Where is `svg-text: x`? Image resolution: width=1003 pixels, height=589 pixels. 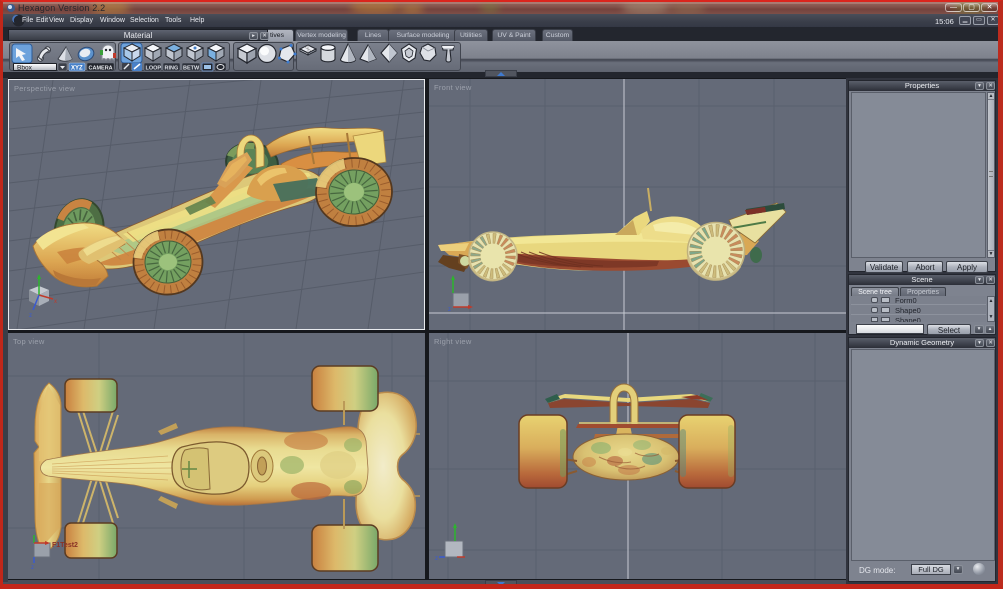
svg-text: x is located at coordinates (55, 302).